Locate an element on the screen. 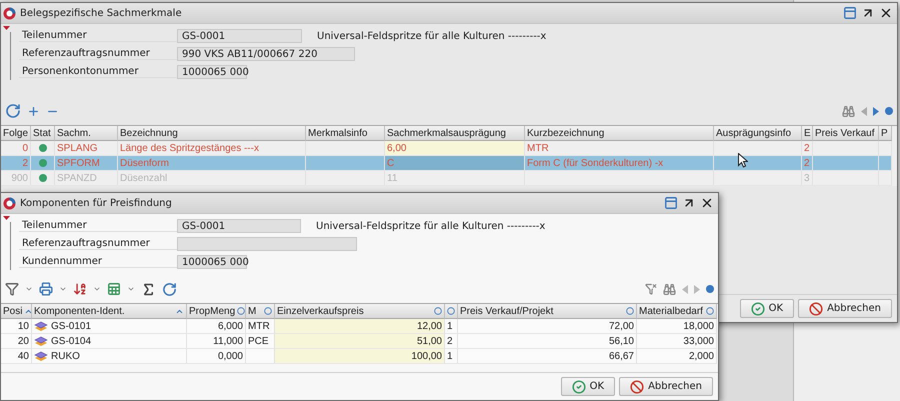 The width and height of the screenshot is (900, 401). table-cell: Düsenzahl is located at coordinates (212, 178).